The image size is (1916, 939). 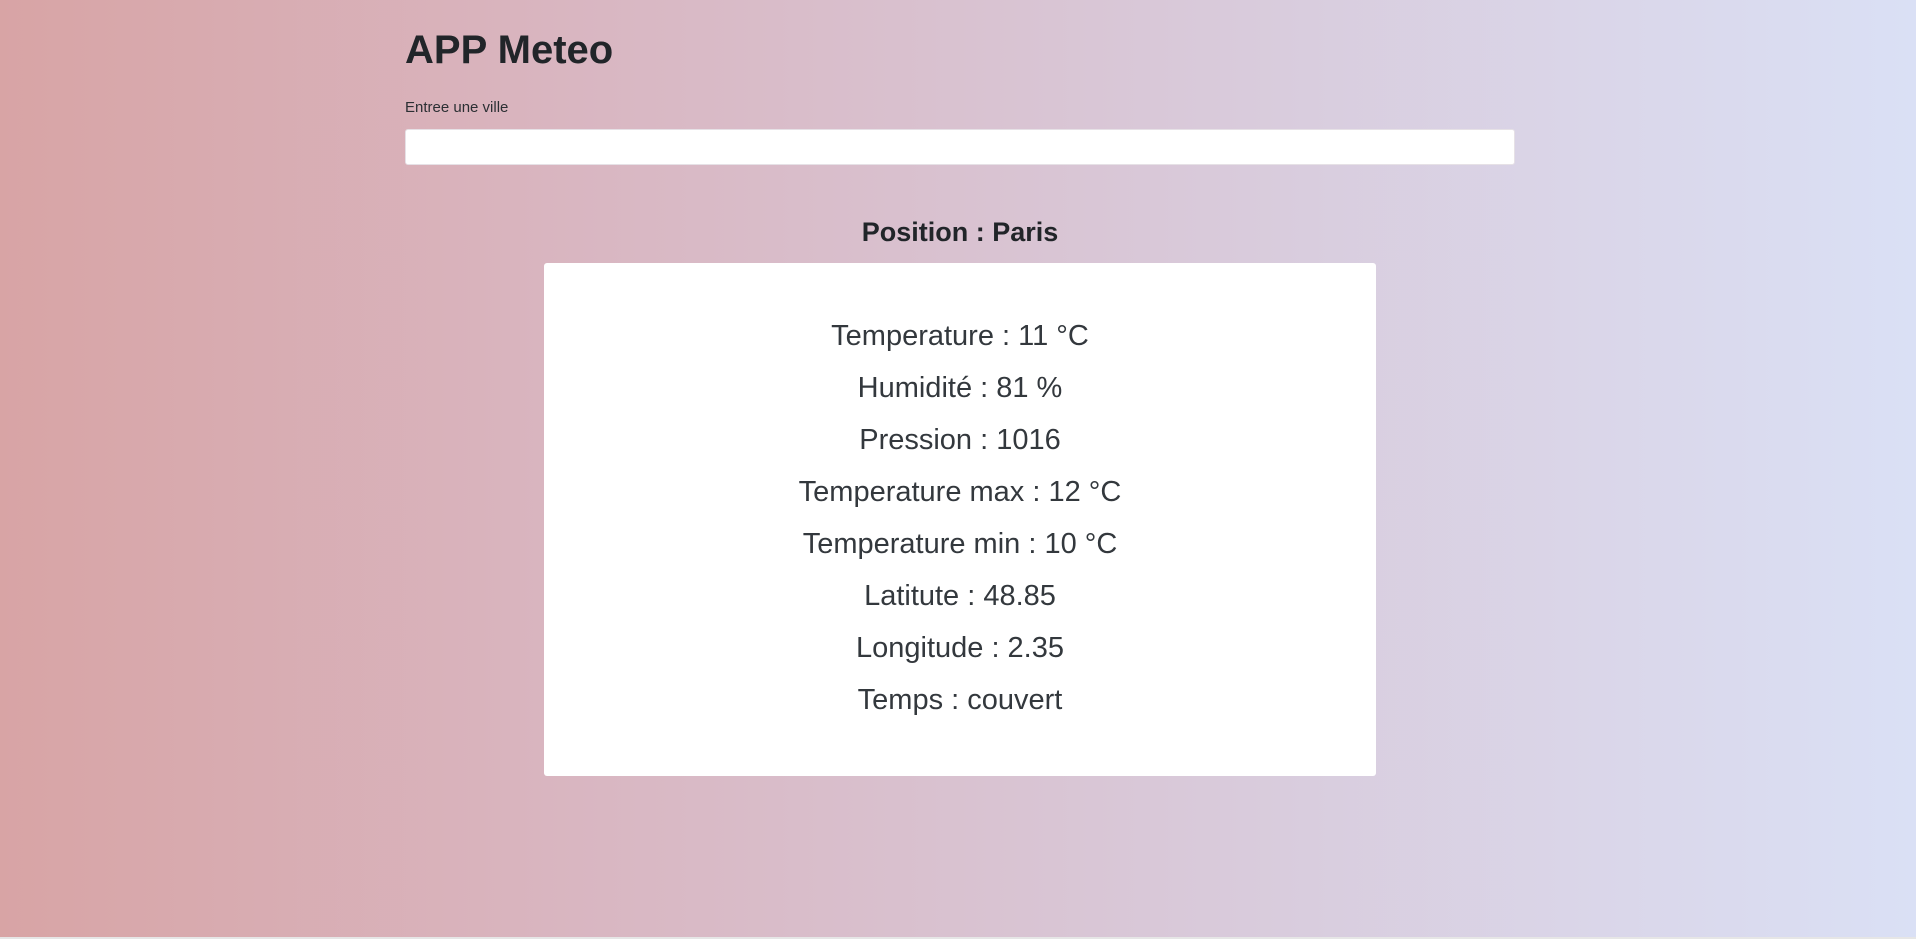 What do you see at coordinates (960, 336) in the screenshot?
I see `weather-temperature: Temperature : 11 °C` at bounding box center [960, 336].